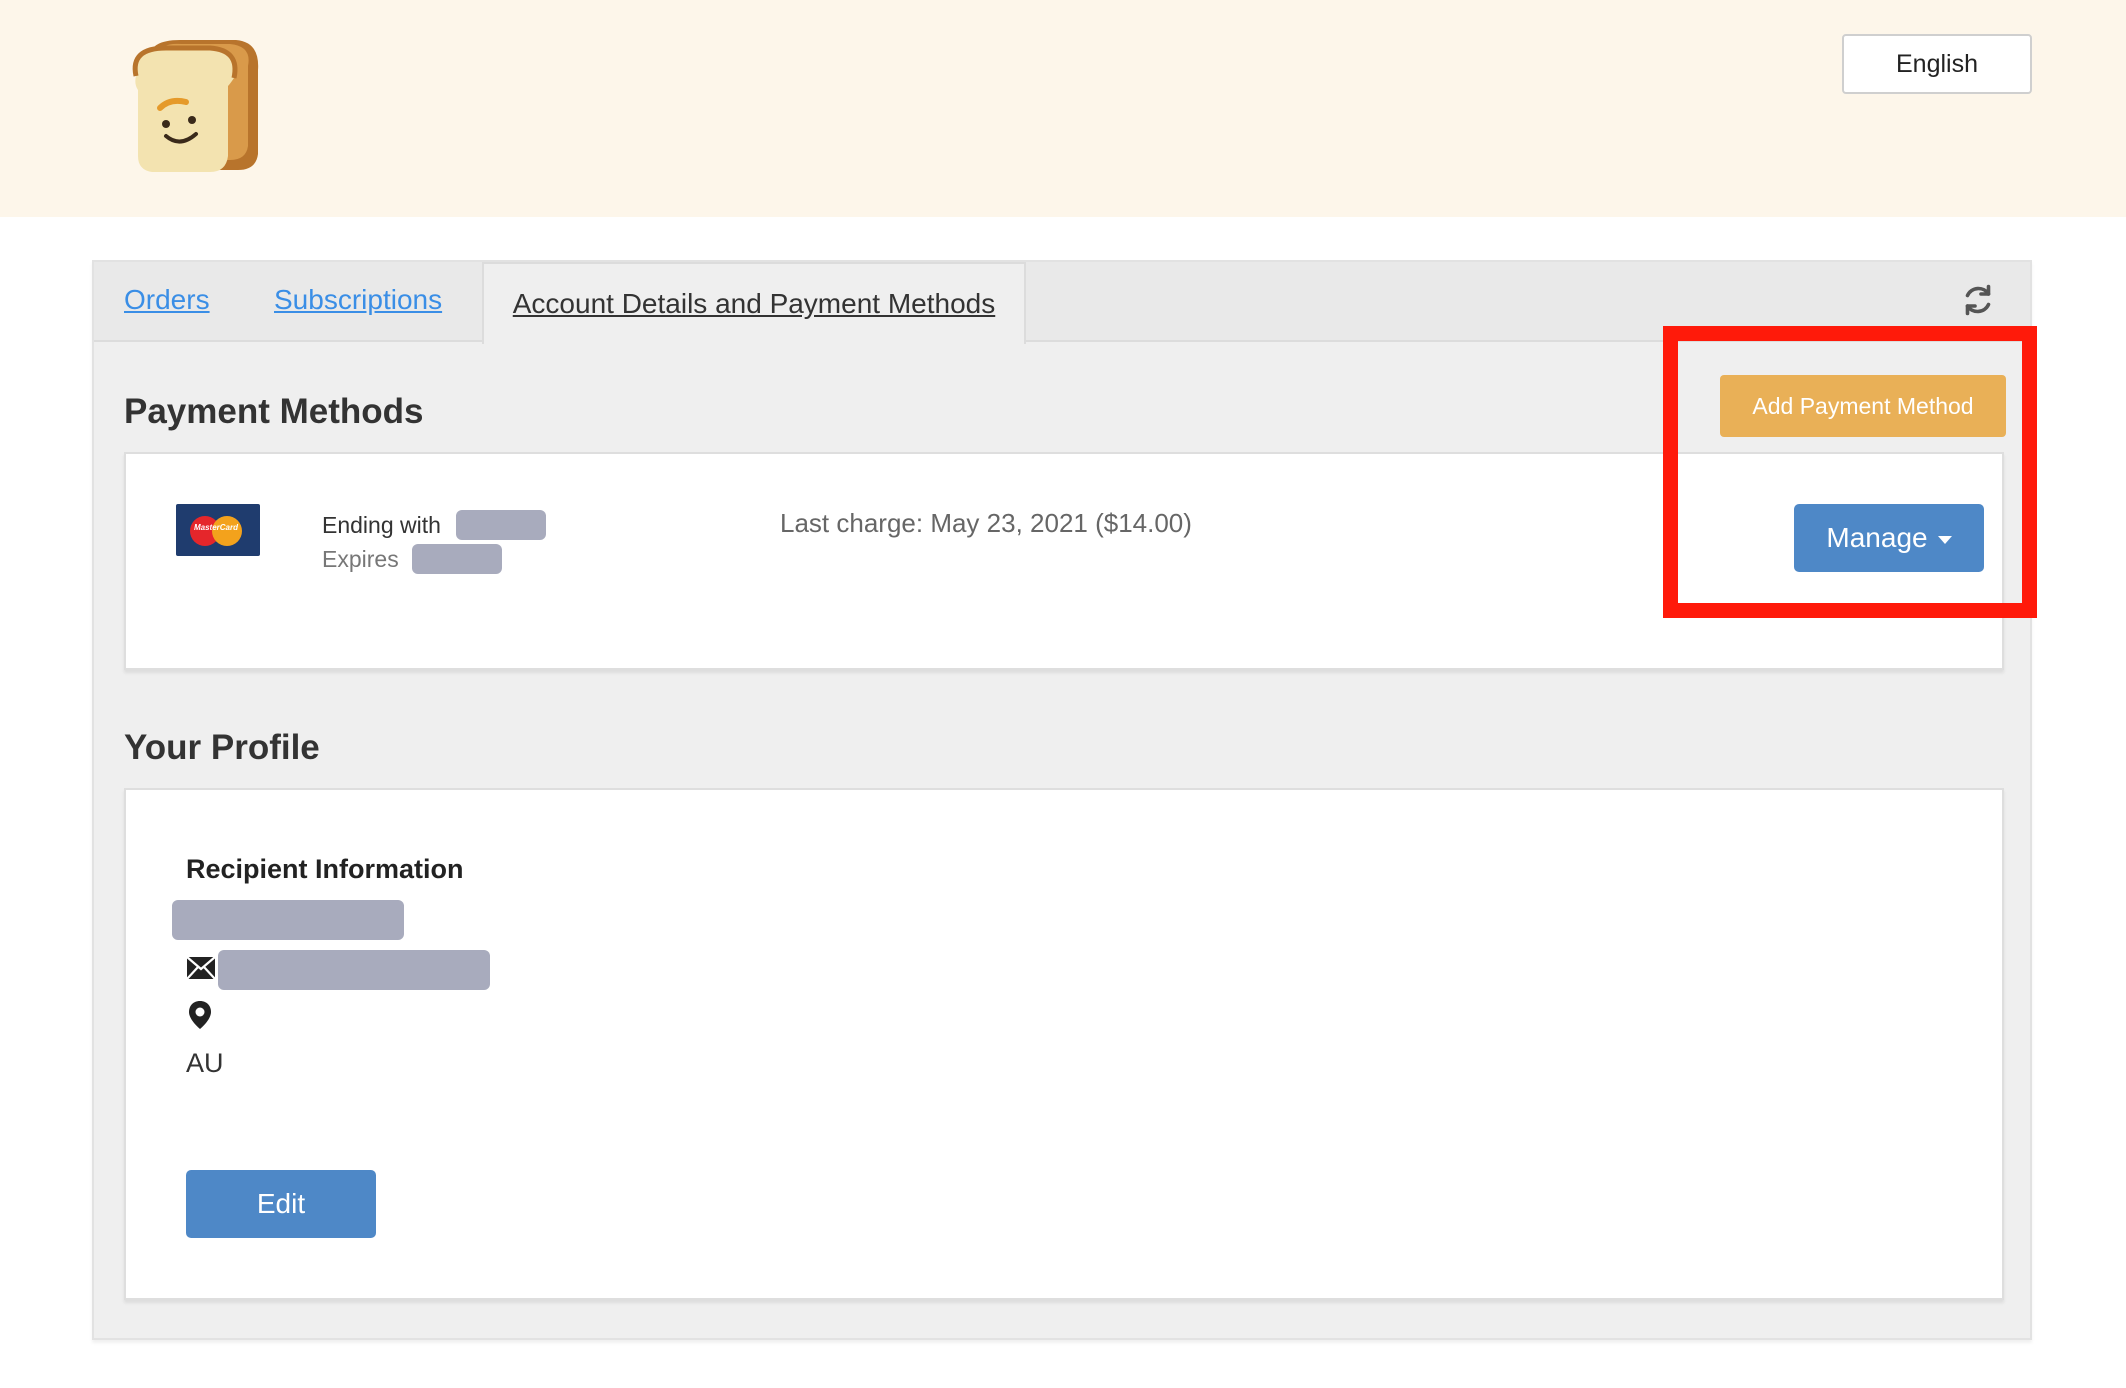 This screenshot has width=2126, height=1388. I want to click on country-text: AU, so click(205, 1063).